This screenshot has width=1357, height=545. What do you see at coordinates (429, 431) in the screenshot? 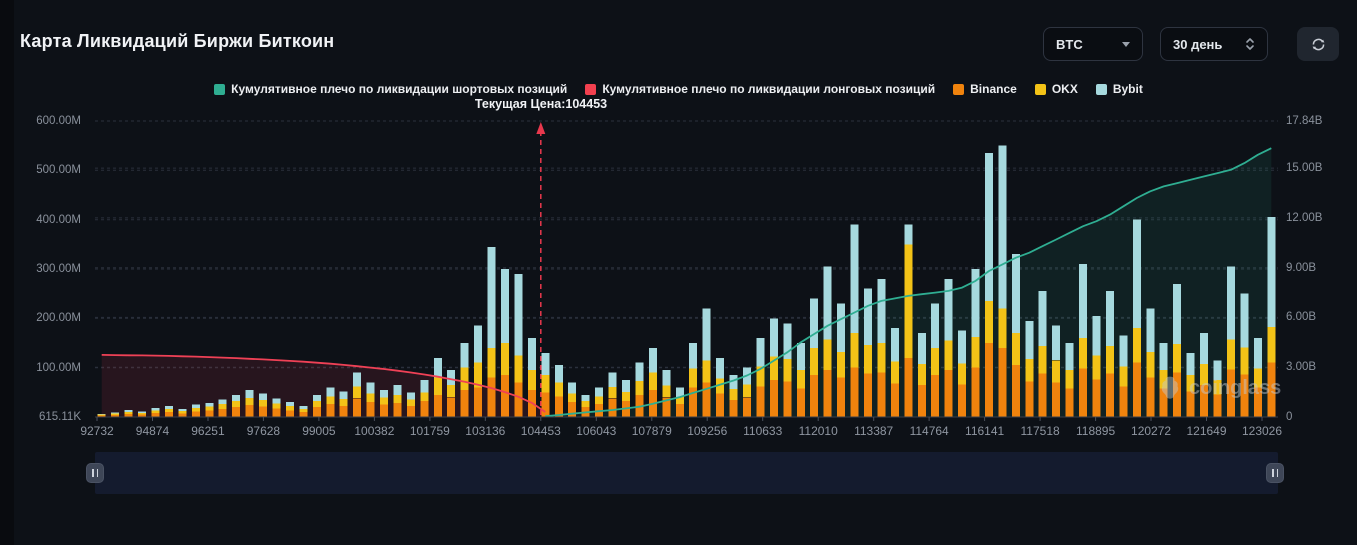
I see `x-axis-label: 101759` at bounding box center [429, 431].